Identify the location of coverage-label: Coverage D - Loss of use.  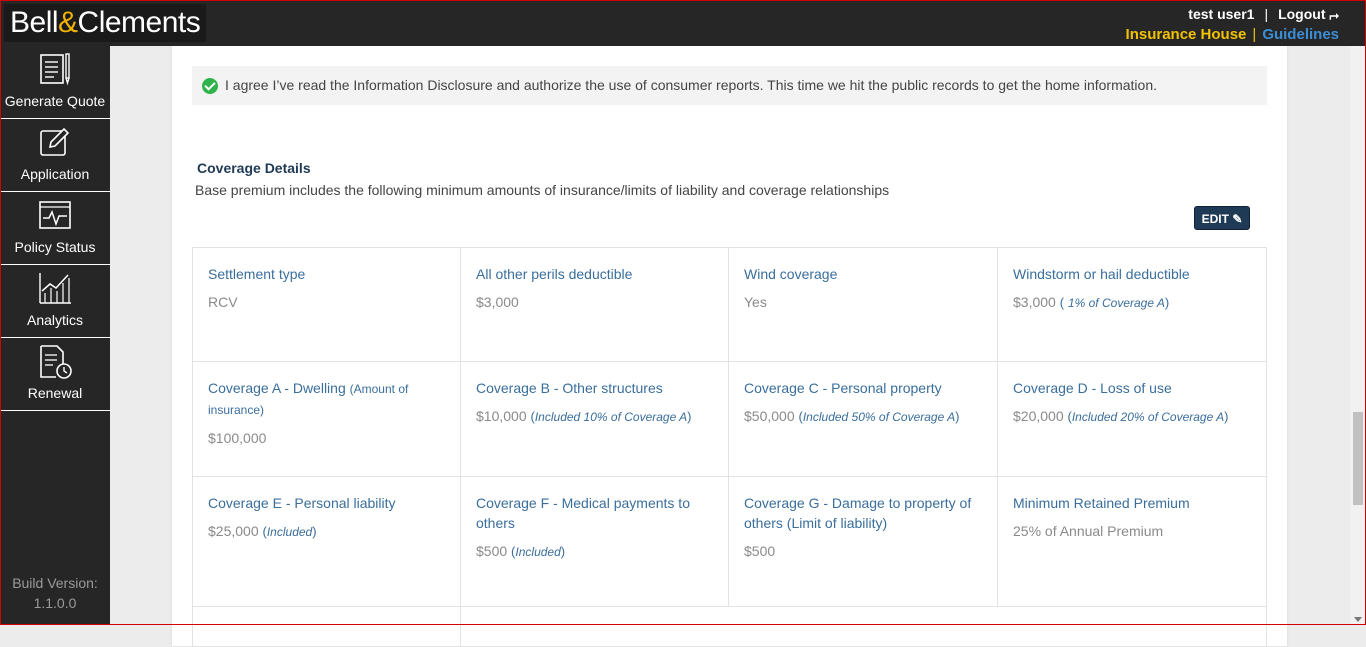
(1092, 388).